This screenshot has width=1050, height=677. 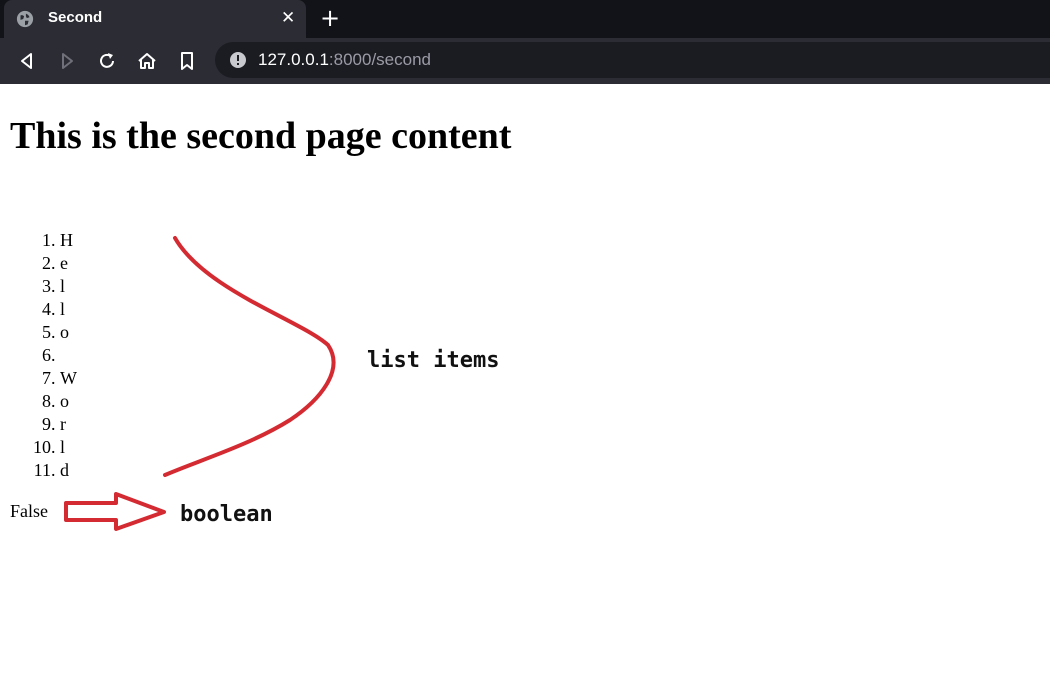 What do you see at coordinates (68, 470) in the screenshot?
I see `list-item: d` at bounding box center [68, 470].